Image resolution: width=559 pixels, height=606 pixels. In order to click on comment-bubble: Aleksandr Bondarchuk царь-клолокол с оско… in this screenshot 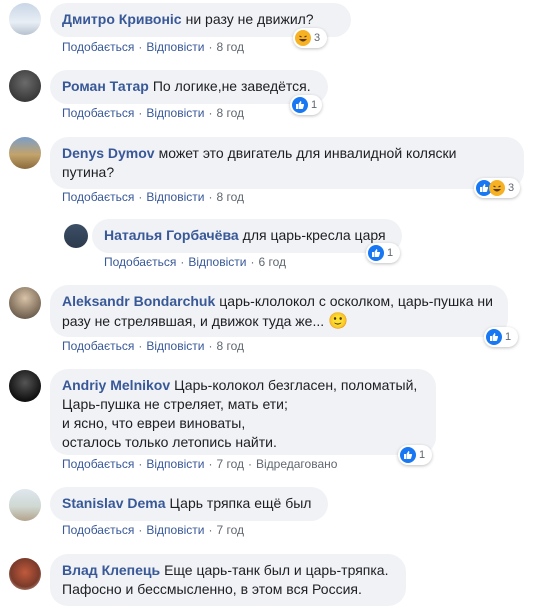, I will do `click(279, 311)`.